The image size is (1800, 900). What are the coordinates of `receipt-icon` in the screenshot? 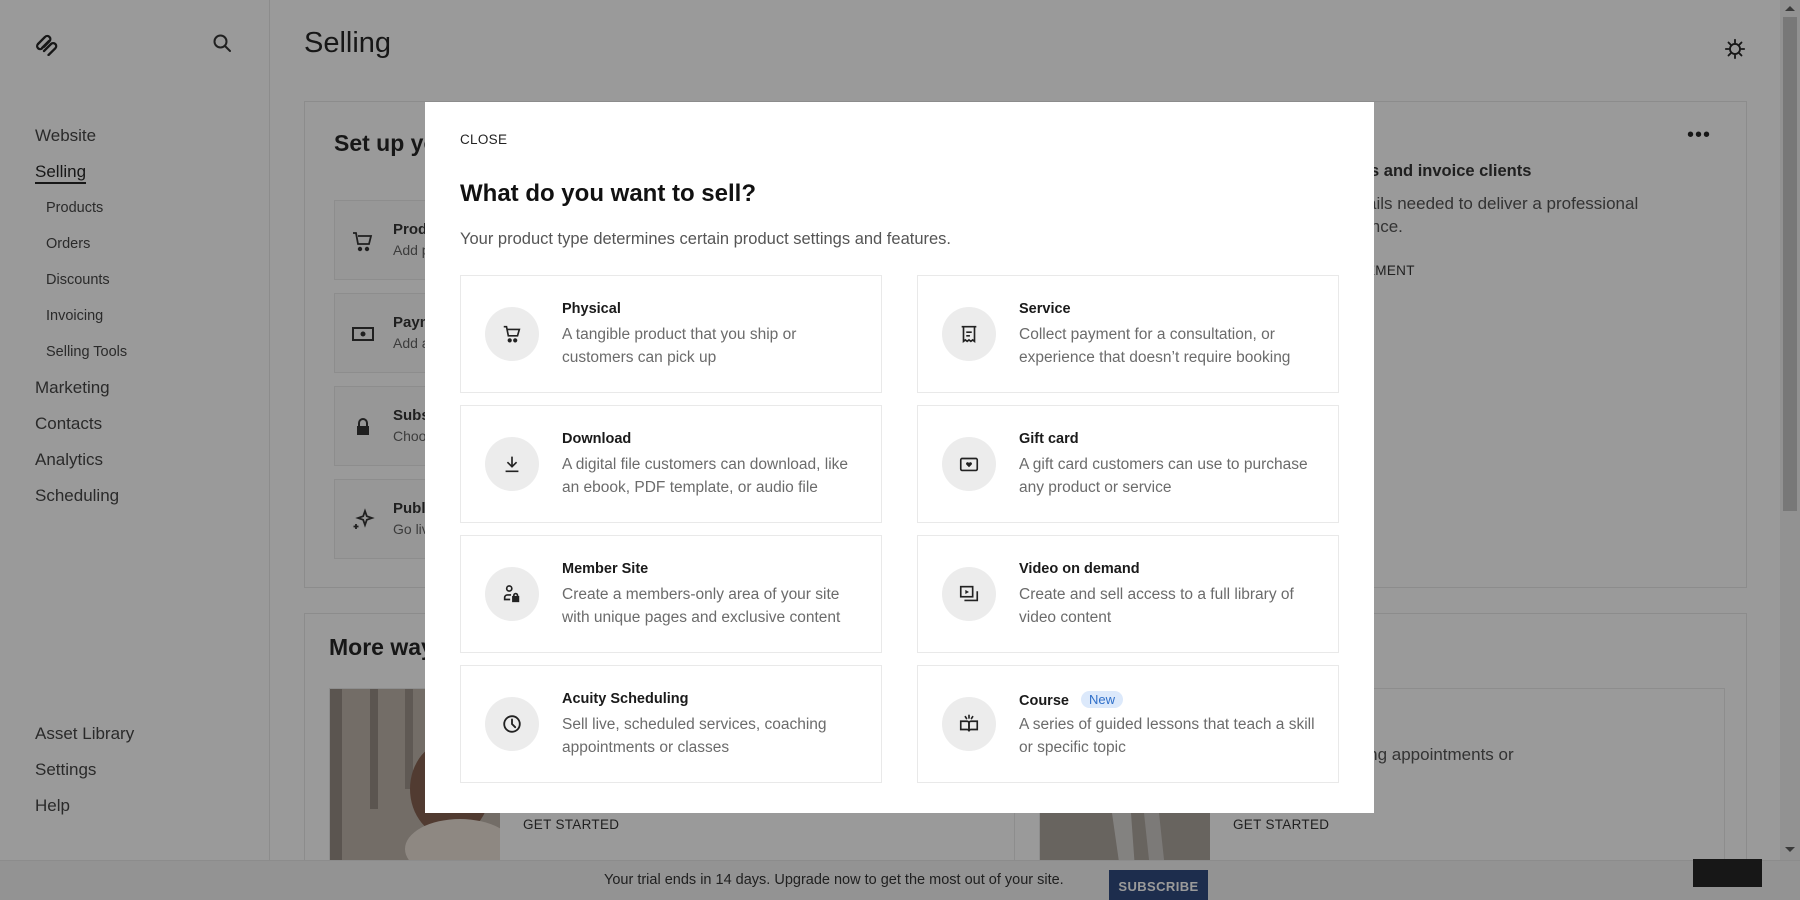 It's located at (969, 334).